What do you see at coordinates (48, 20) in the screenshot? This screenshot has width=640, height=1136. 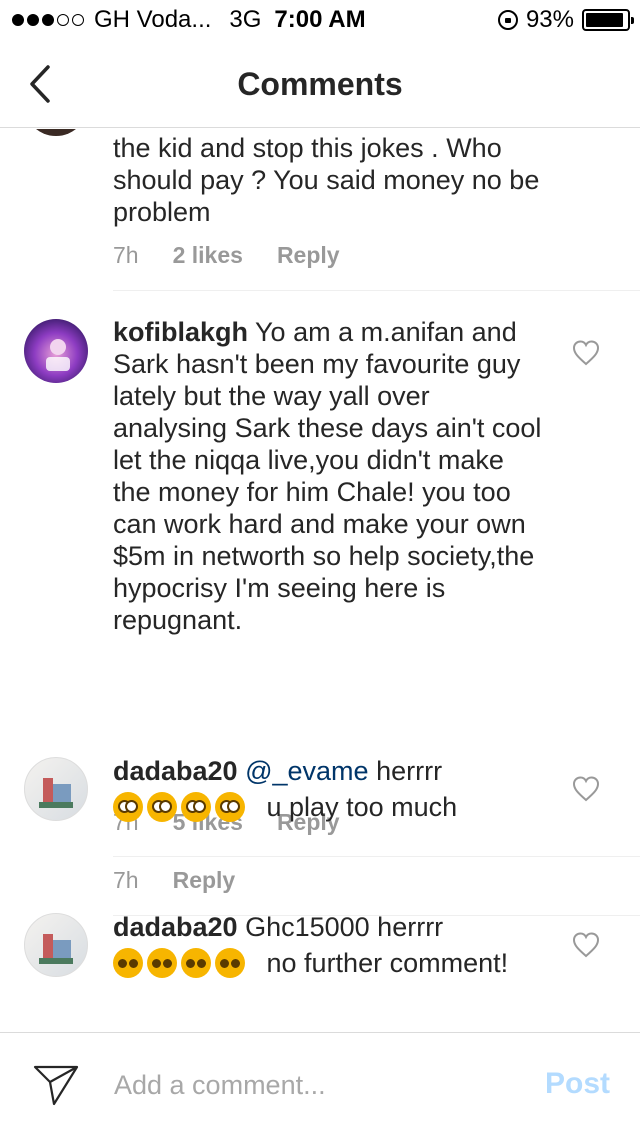 I see `signal-strength-icon` at bounding box center [48, 20].